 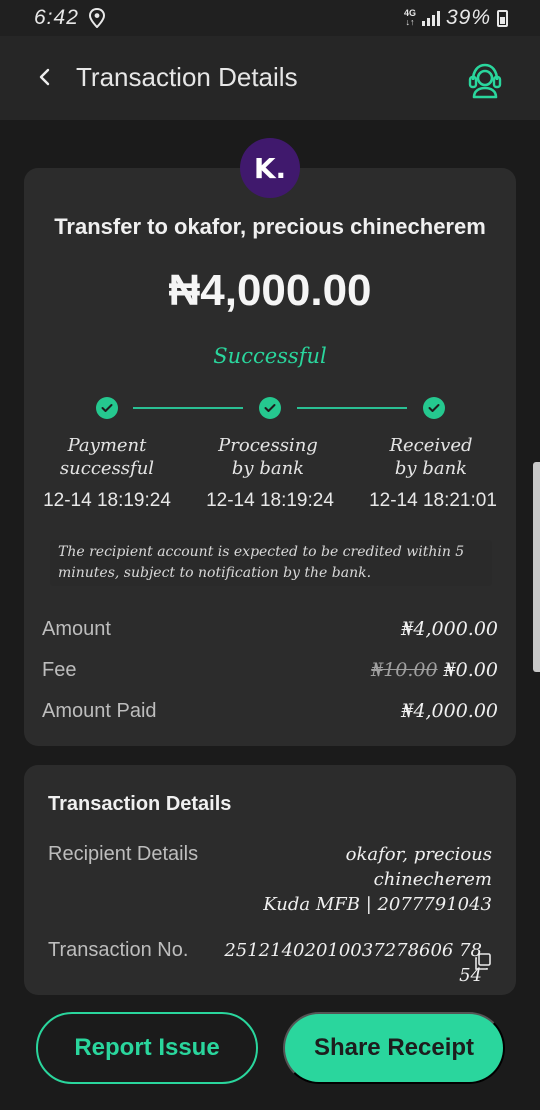 I want to click on step-1-label: Payment successful, so click(x=107, y=457).